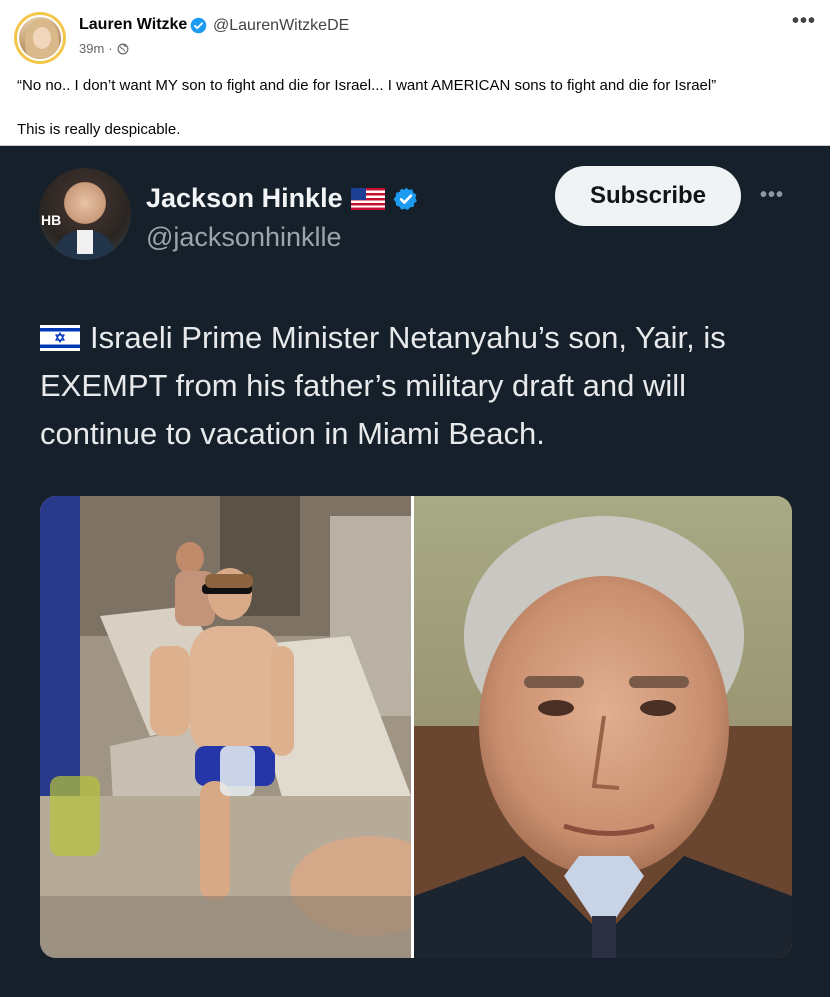  What do you see at coordinates (133, 25) in the screenshot?
I see `author-name: Lauren Witzke` at bounding box center [133, 25].